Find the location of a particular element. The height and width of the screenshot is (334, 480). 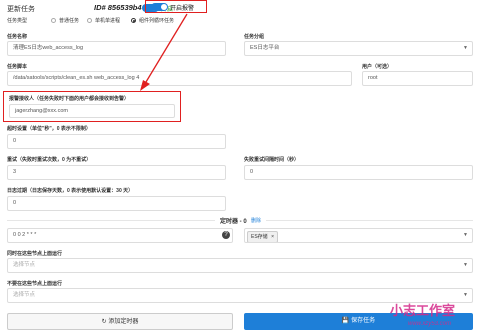

alarm-receiver-label: 报警接收人（任务失败时下面的用户都会接收到告警） is located at coordinates (69, 99).